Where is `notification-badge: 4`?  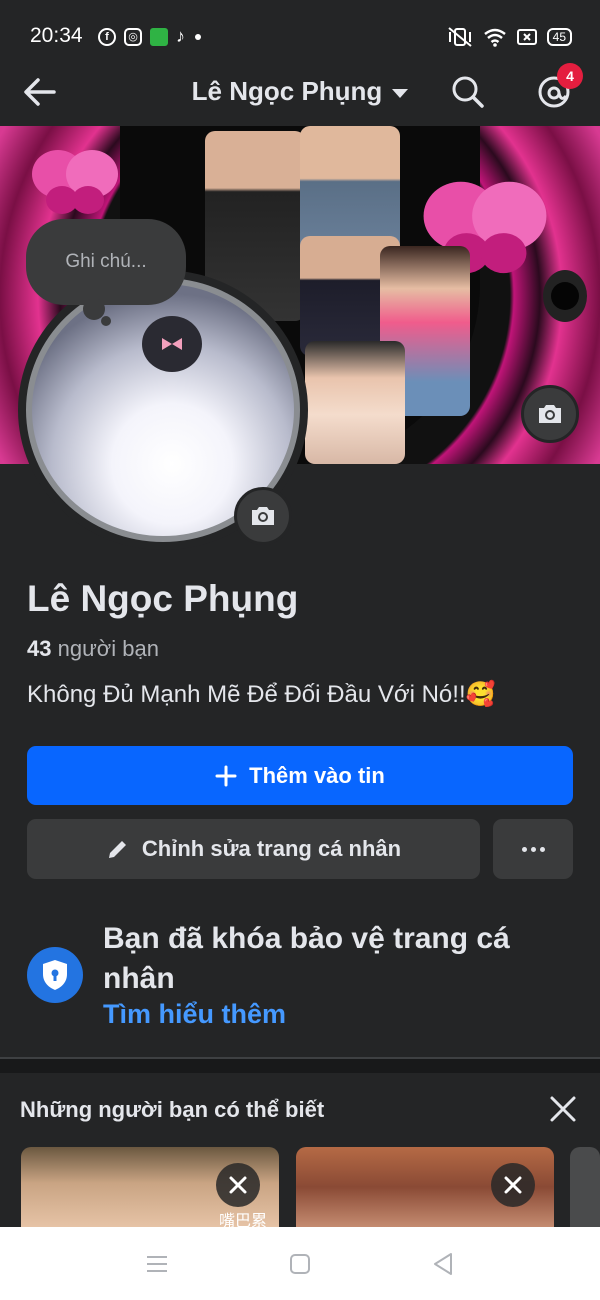 notification-badge: 4 is located at coordinates (570, 76).